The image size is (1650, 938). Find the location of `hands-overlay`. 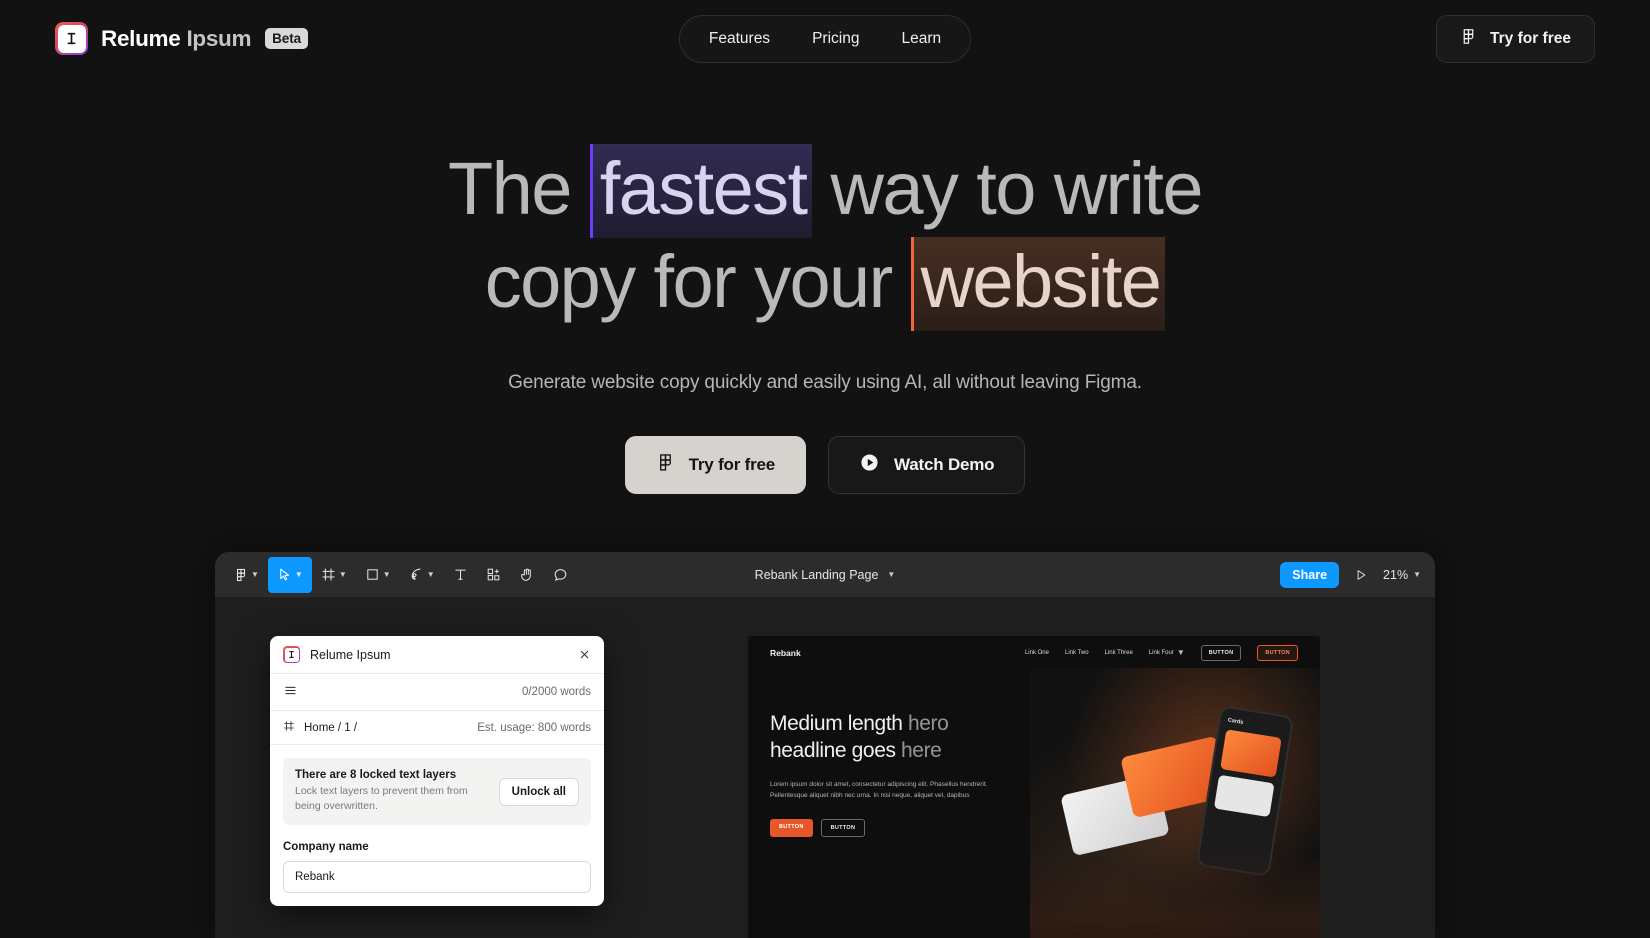

hands-overlay is located at coordinates (1175, 893).